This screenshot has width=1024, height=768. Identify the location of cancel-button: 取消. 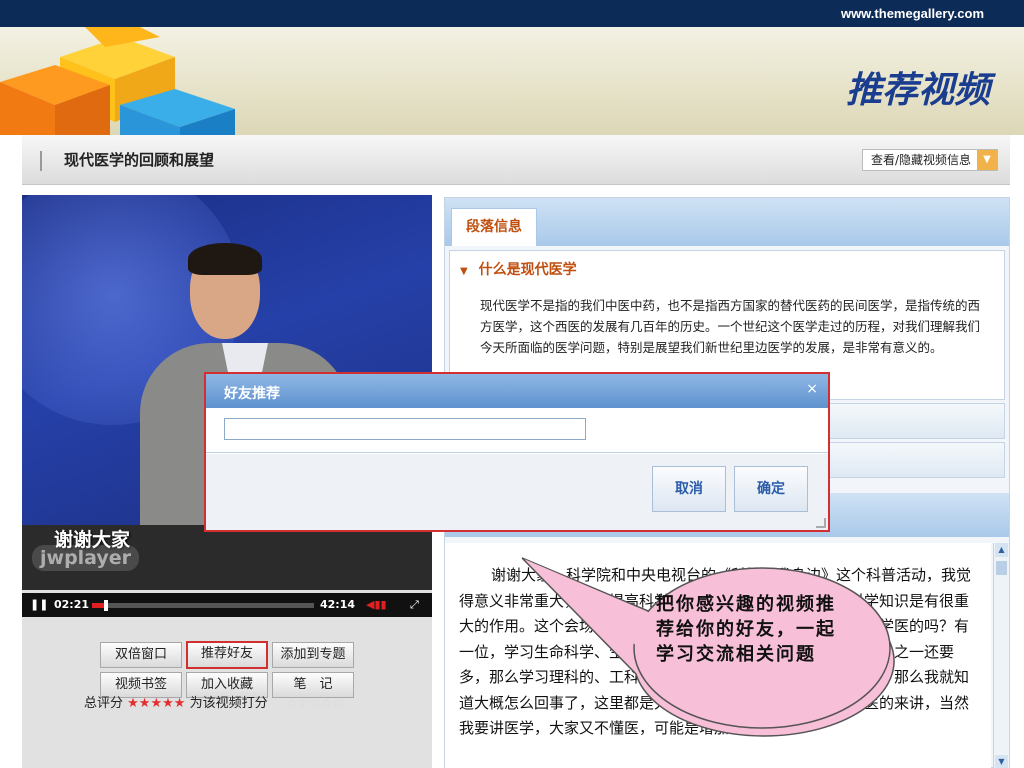
(689, 489).